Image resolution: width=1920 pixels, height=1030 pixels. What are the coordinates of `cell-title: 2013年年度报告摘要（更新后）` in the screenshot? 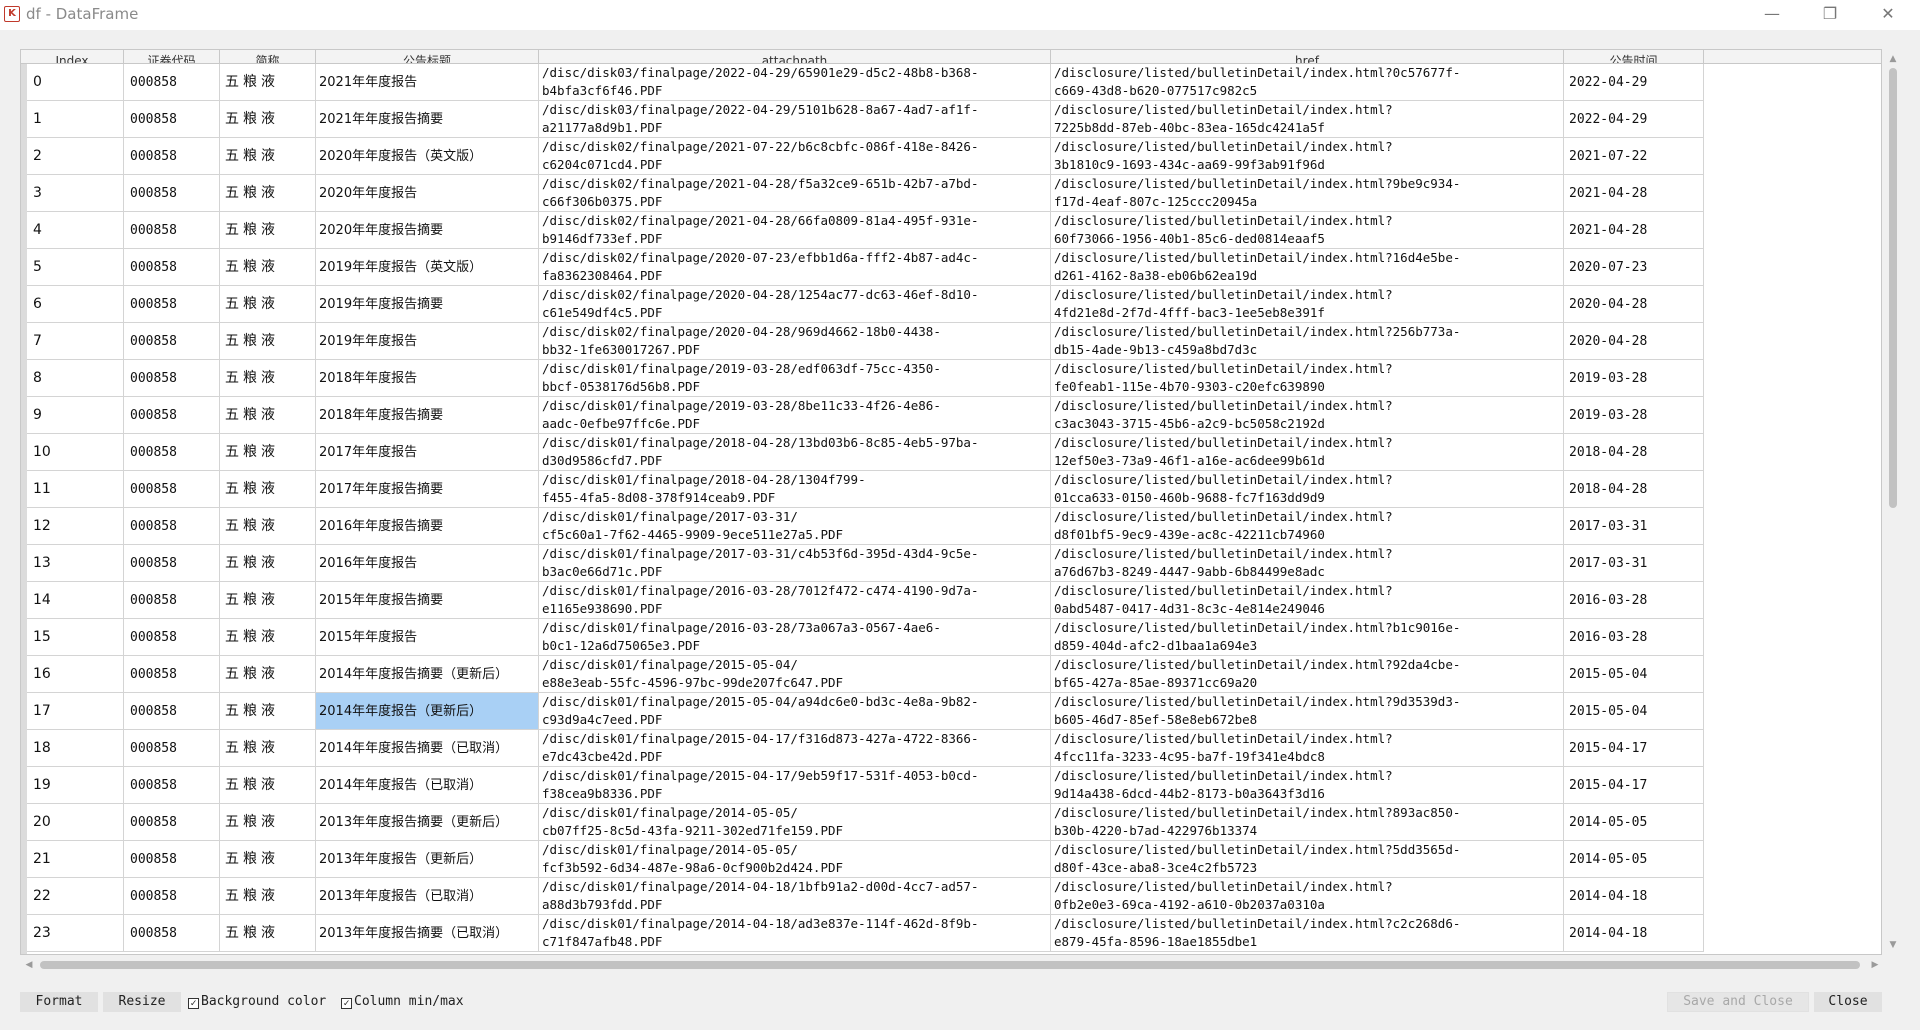 It's located at (427, 822).